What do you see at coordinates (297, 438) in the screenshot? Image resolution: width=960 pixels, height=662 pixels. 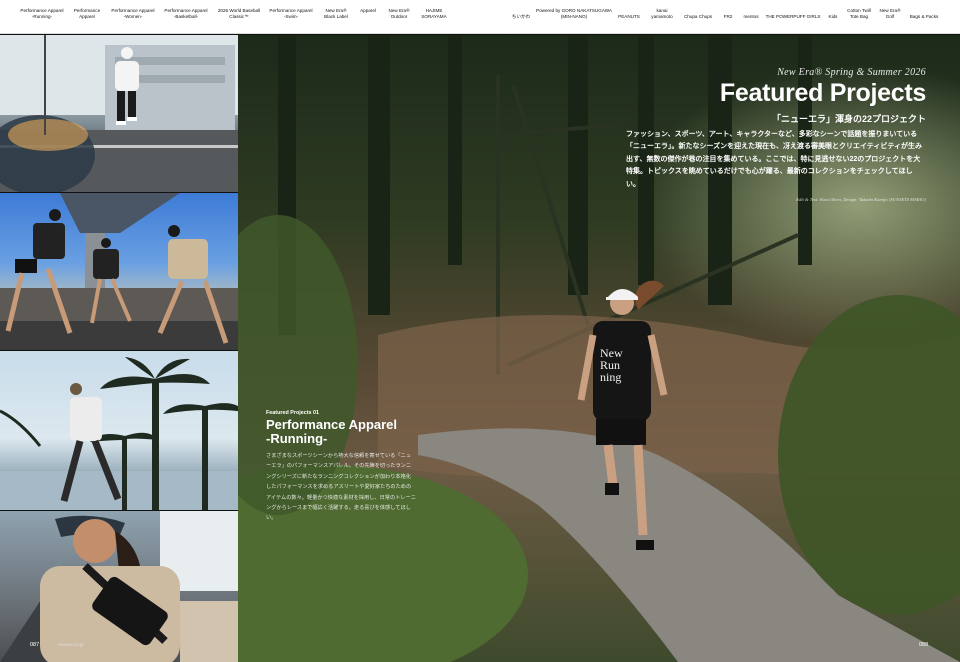 I see `feature-title-line2: -Running-` at bounding box center [297, 438].